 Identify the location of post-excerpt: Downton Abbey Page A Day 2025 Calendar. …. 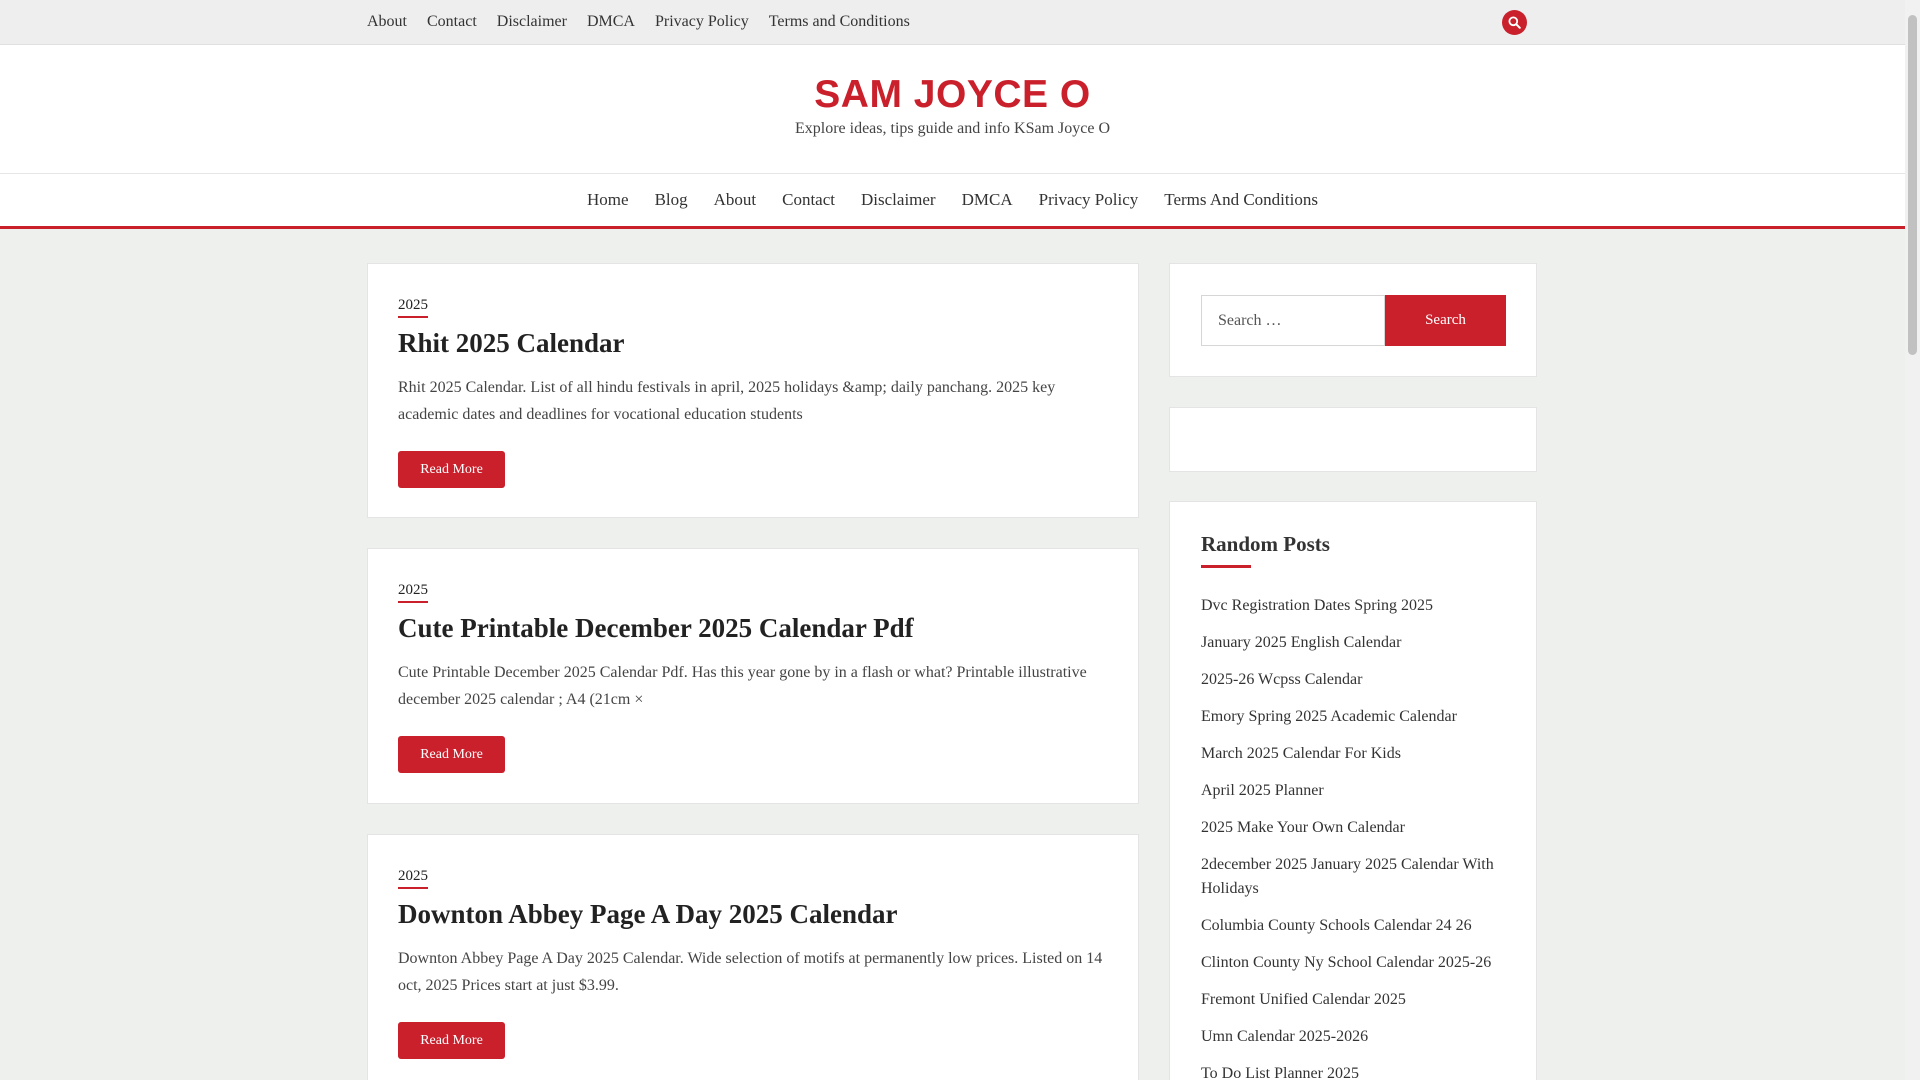
(750, 972).